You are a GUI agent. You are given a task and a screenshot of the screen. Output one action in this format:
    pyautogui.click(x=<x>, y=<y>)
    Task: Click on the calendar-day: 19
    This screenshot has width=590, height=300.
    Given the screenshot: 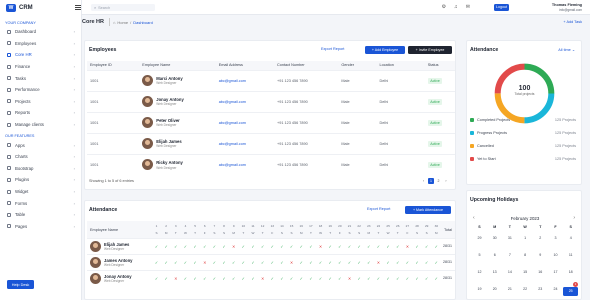 What is the action you would take?
    pyautogui.click(x=479, y=289)
    